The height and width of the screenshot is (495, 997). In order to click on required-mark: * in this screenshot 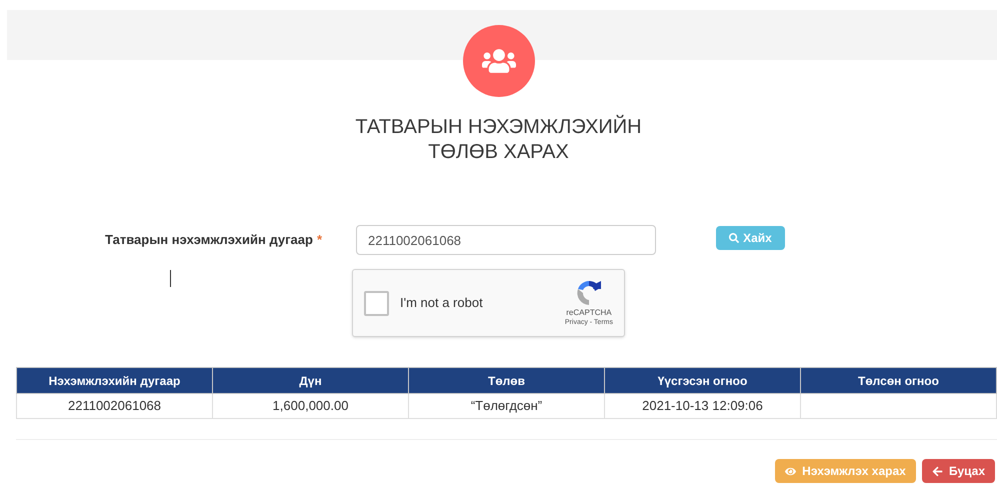, I will do `click(319, 240)`.